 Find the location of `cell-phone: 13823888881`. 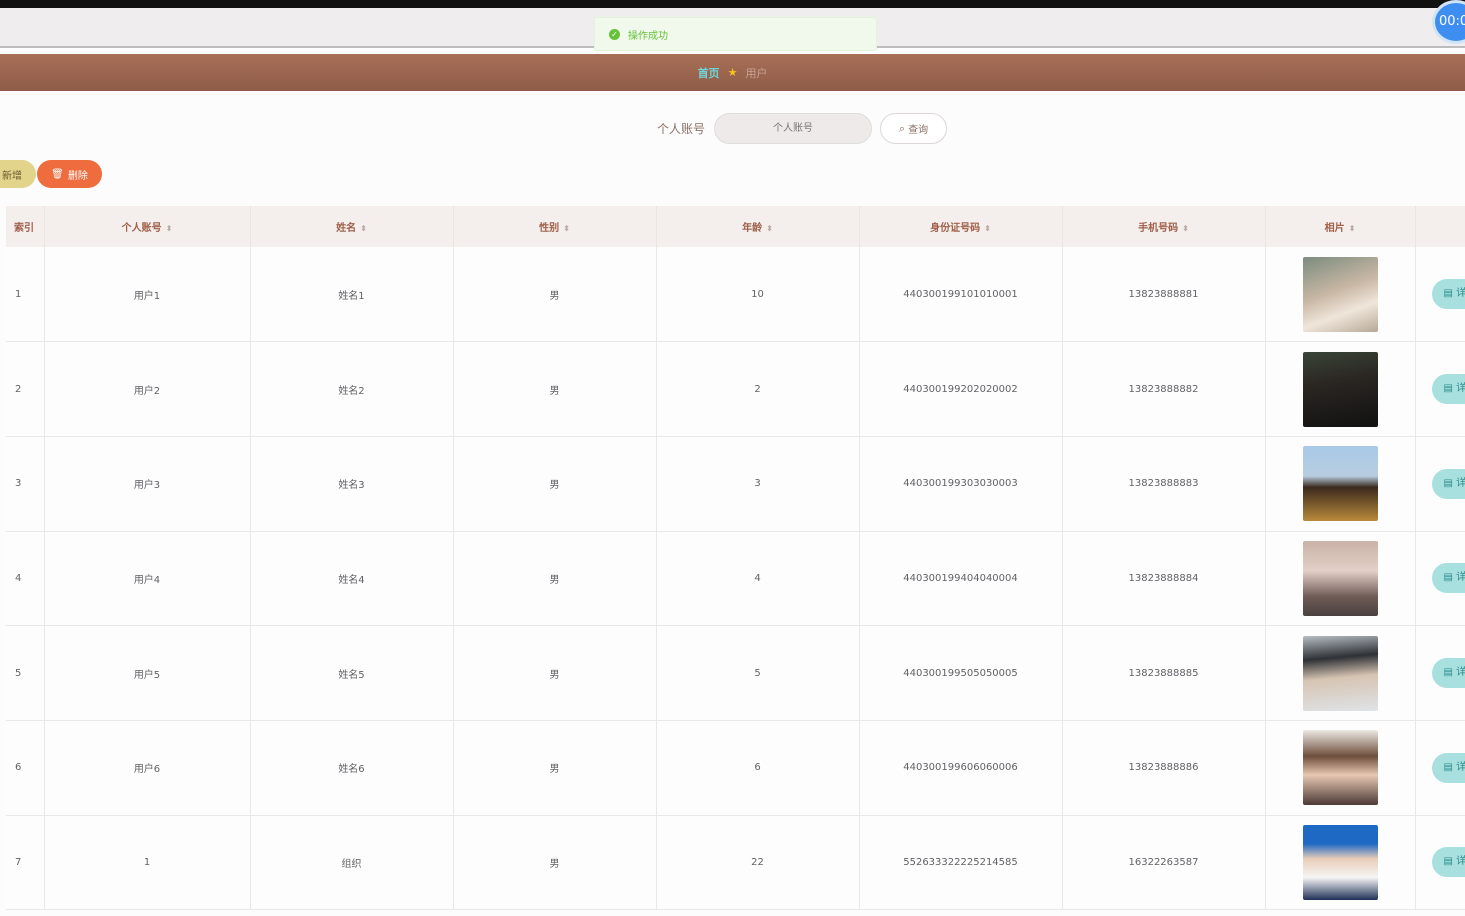

cell-phone: 13823888881 is located at coordinates (1164, 295).